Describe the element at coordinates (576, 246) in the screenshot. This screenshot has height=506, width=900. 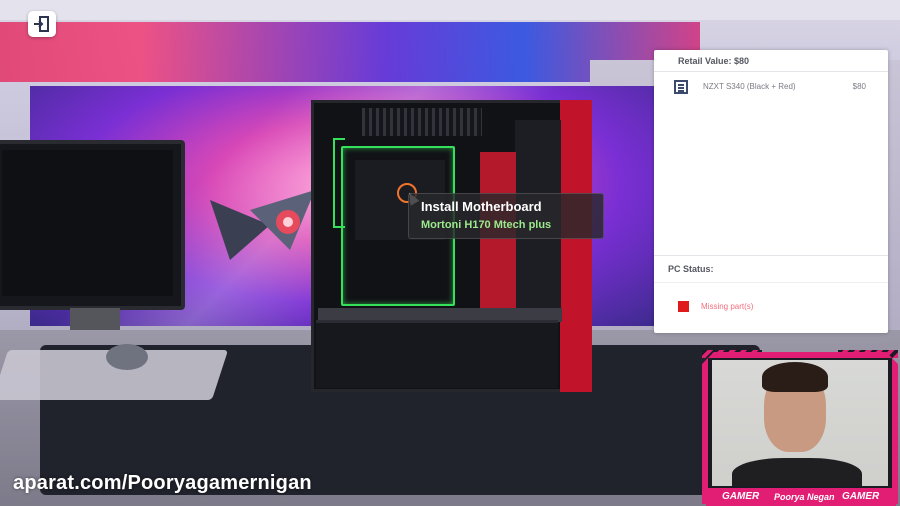
I see `pc-case-red-front` at that location.